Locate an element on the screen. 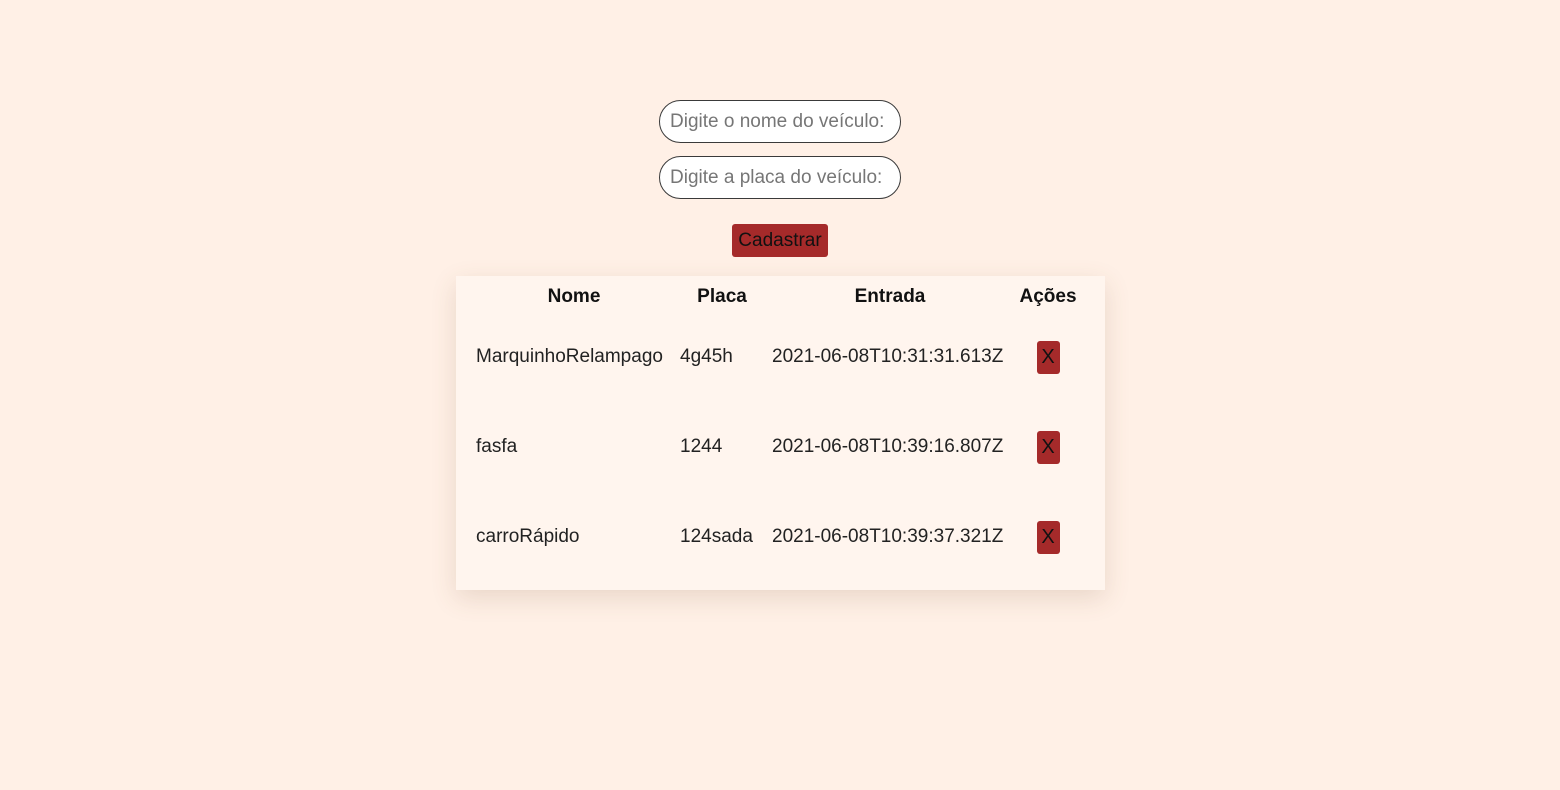 The height and width of the screenshot is (790, 1560). header-nome: Nome is located at coordinates (574, 296).